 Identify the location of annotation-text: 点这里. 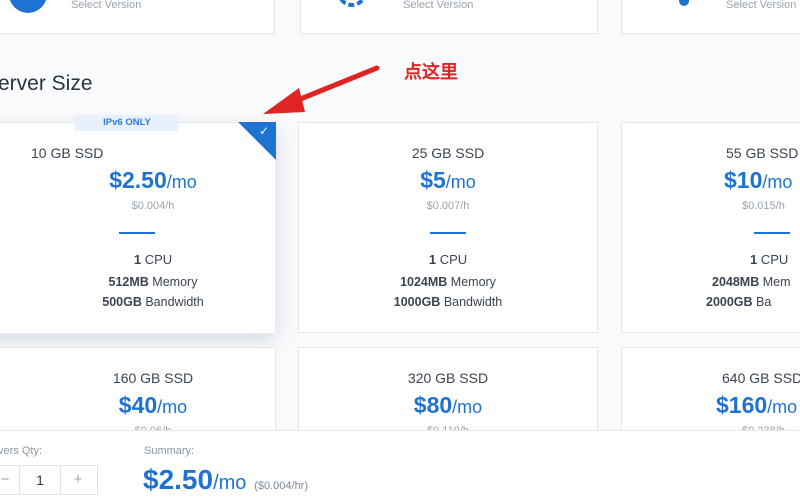
(431, 72).